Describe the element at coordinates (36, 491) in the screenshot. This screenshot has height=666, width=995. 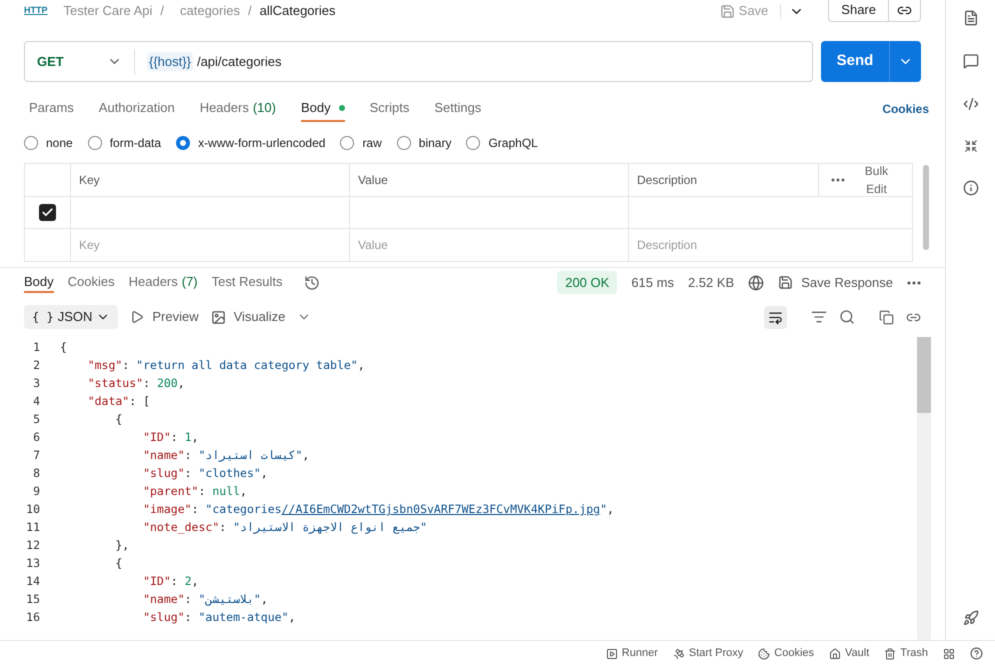
I see `line-number: 9` at that location.